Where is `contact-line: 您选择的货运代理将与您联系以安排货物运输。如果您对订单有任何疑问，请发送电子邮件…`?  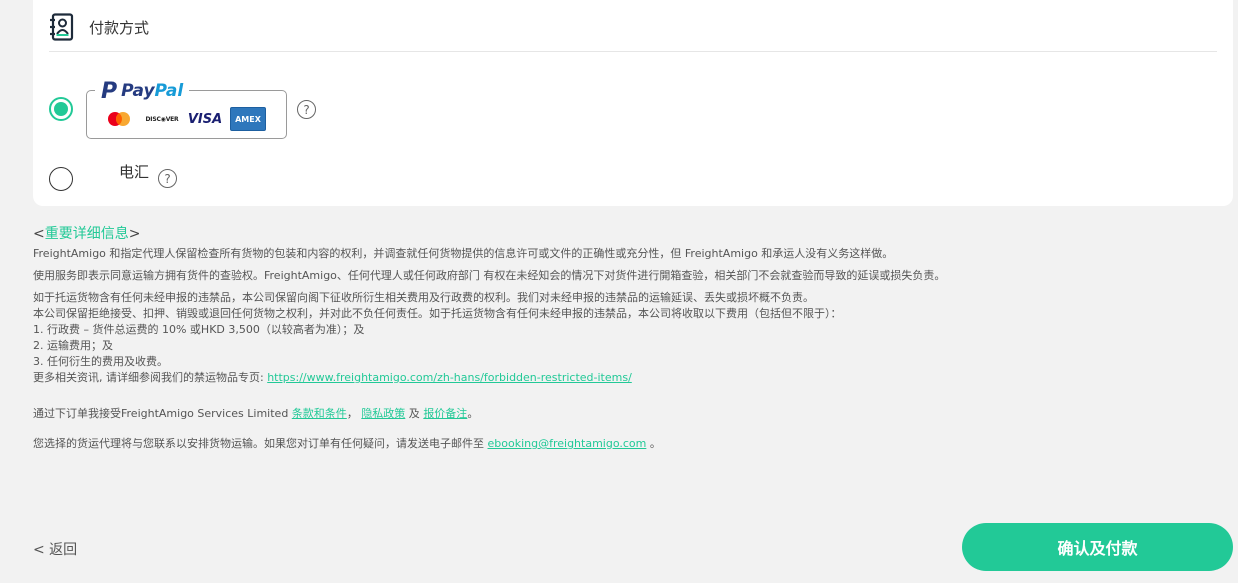 contact-line: 您选择的货运代理将与您联系以安排货物运输。如果您对订单有任何疑问，请发送电子邮件… is located at coordinates (347, 443).